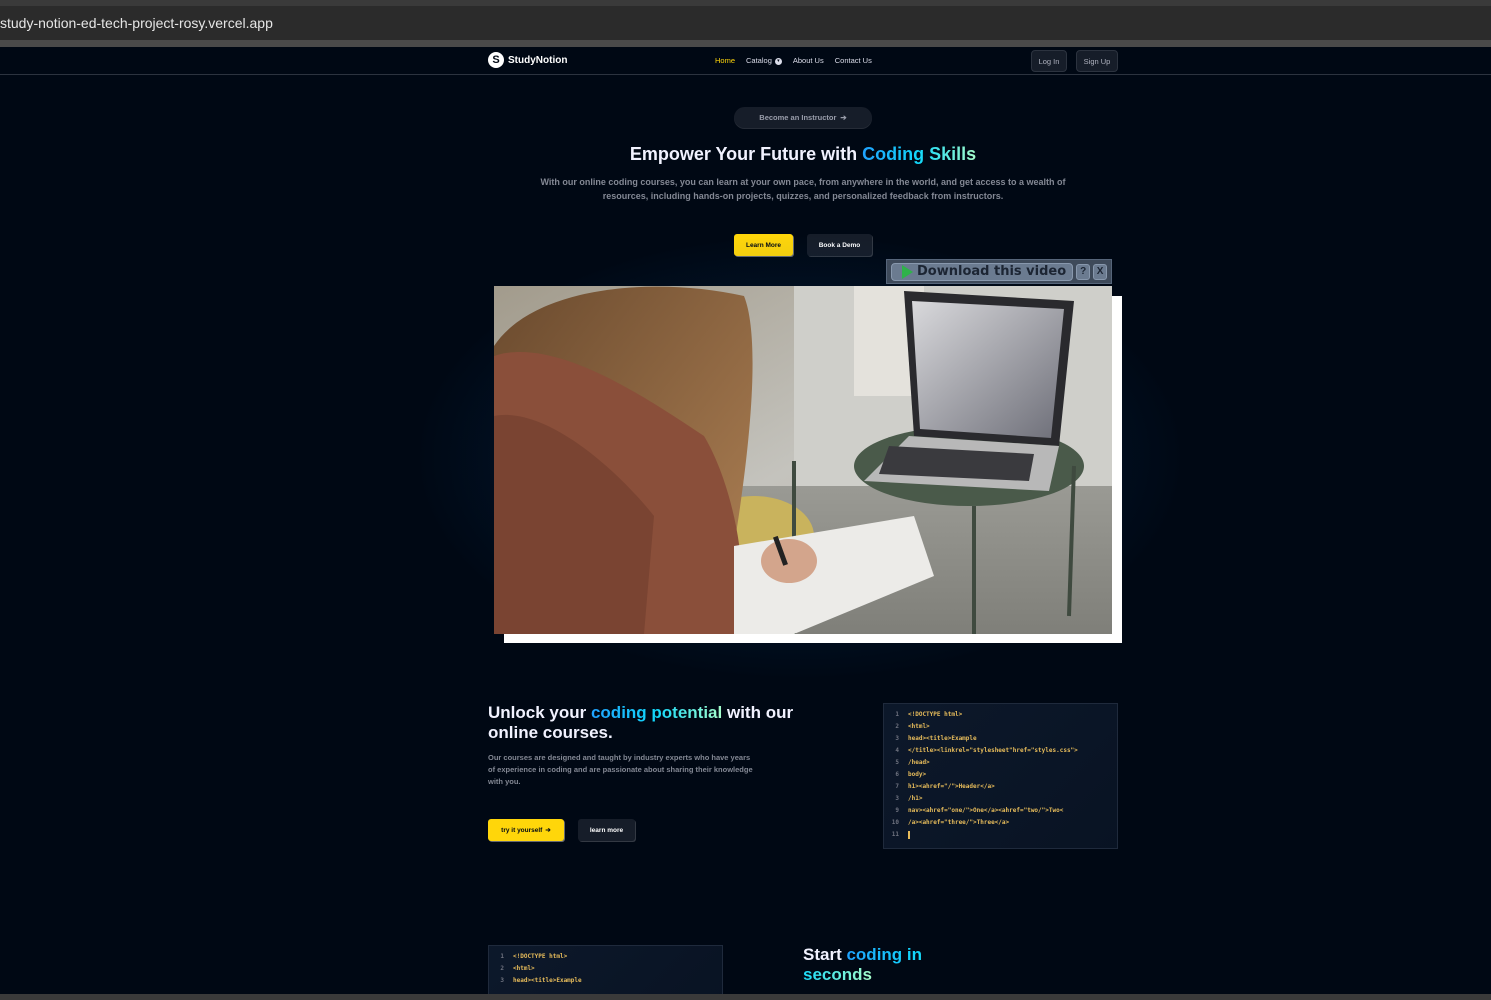 This screenshot has width=1491, height=1000. Describe the element at coordinates (725, 60) in the screenshot. I see `nav-link-home: Home` at that location.